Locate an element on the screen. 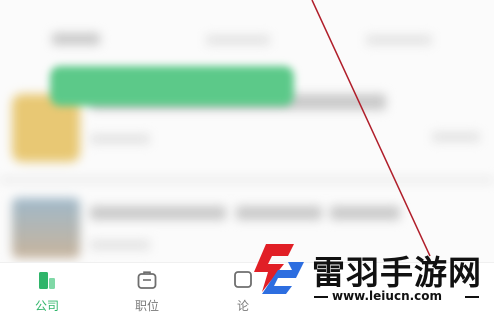 This screenshot has width=494, height=313. watermark-title: 雷羽手游网 is located at coordinates (397, 272).